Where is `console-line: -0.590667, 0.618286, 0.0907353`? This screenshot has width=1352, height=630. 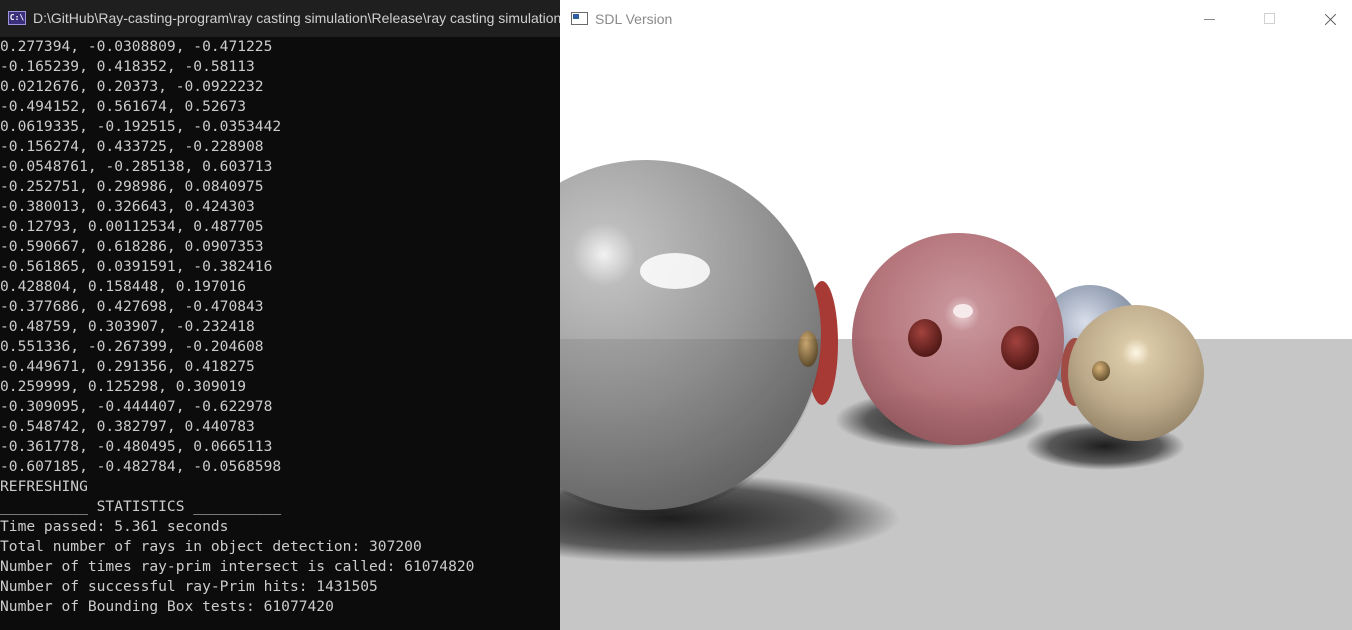
console-line: -0.590667, 0.618286, 0.0907353 is located at coordinates (132, 246).